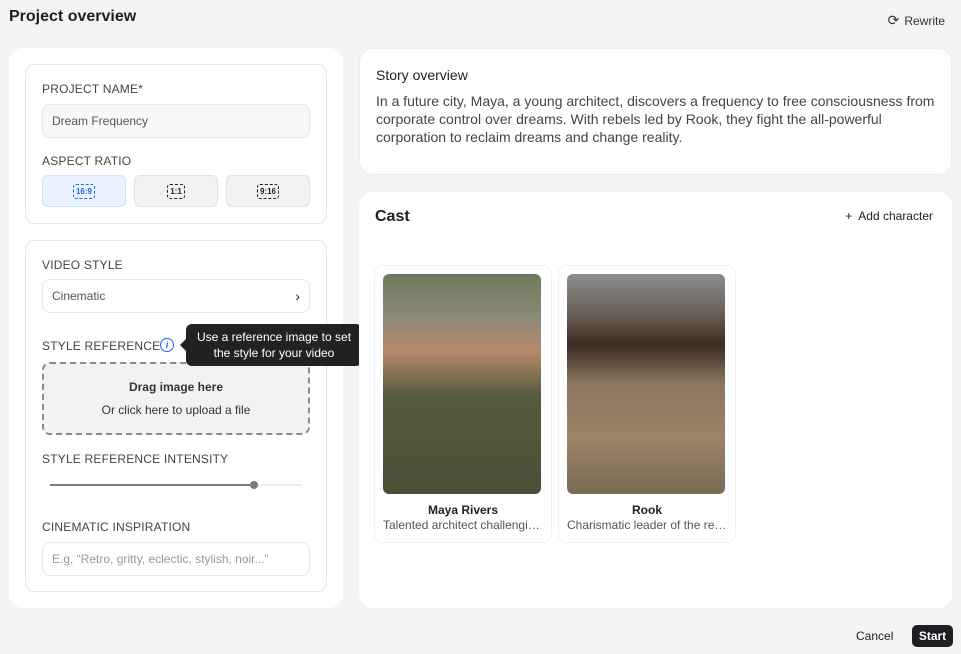 This screenshot has width=961, height=654. Describe the element at coordinates (874, 636) in the screenshot. I see `cancel-button: Cancel` at that location.